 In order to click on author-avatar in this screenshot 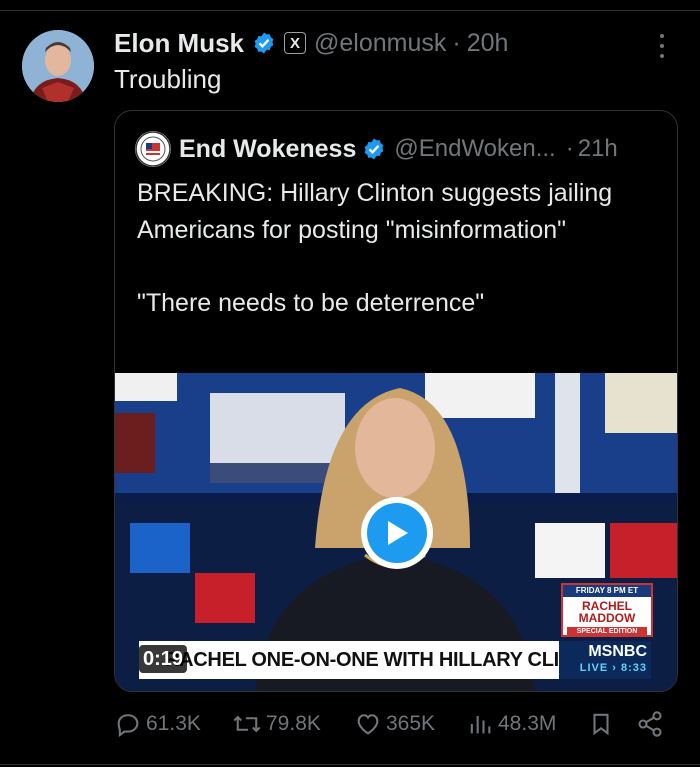, I will do `click(58, 66)`.